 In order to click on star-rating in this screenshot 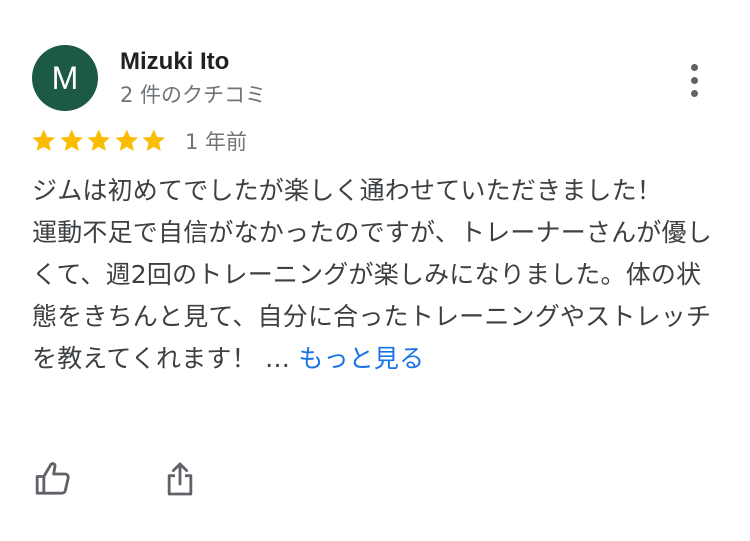, I will do `click(99, 141)`.